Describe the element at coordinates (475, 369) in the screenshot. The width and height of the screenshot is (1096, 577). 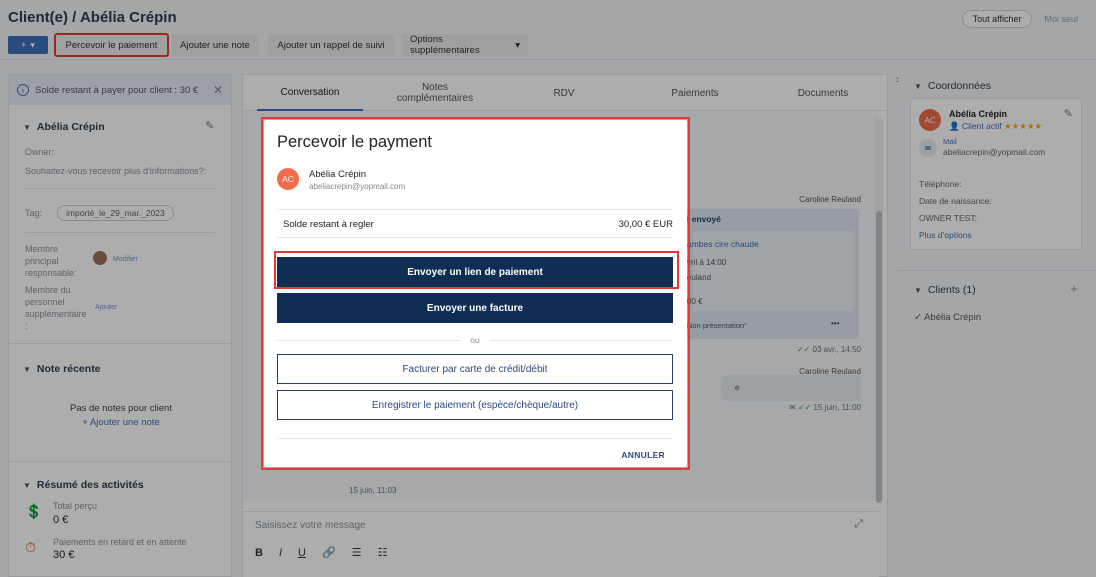
I see `charge-card-button: Facturer par carte de crédit/débit` at that location.